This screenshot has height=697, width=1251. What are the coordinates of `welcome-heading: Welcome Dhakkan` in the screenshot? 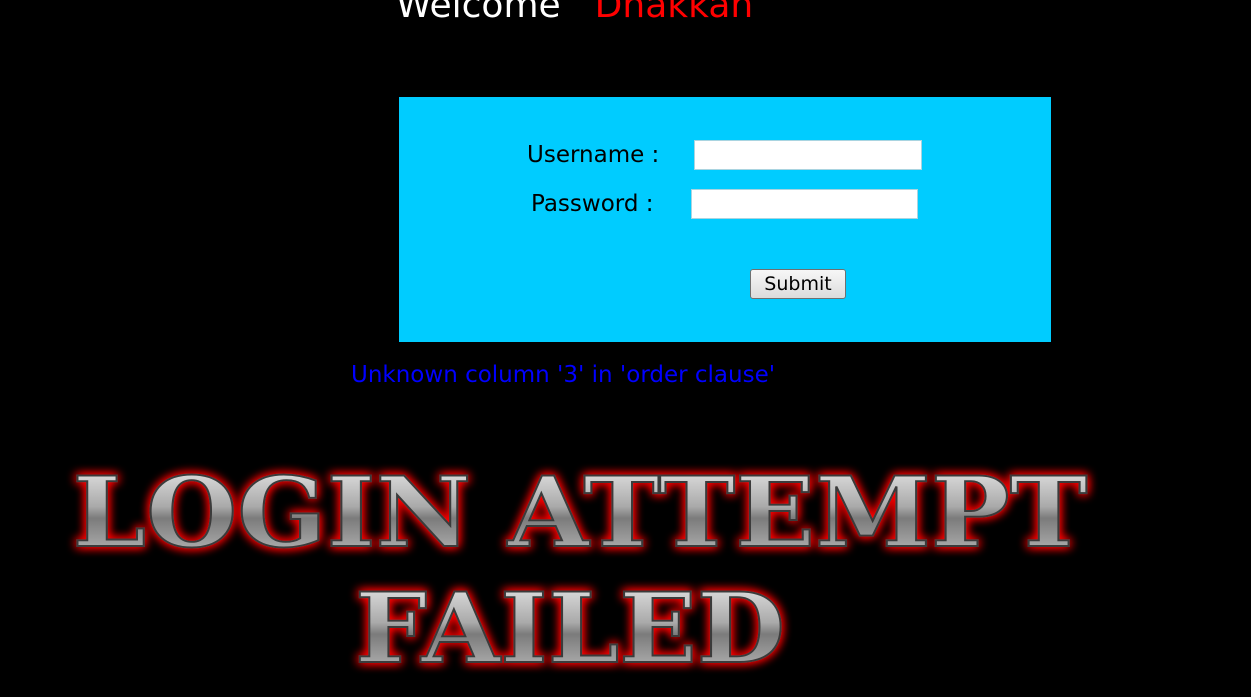 It's located at (574, 13).